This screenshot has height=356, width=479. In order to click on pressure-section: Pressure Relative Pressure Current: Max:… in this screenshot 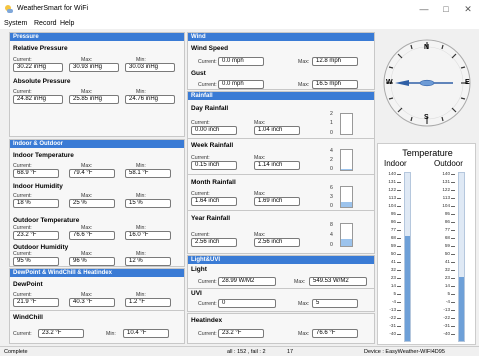, I will do `click(97, 84)`.